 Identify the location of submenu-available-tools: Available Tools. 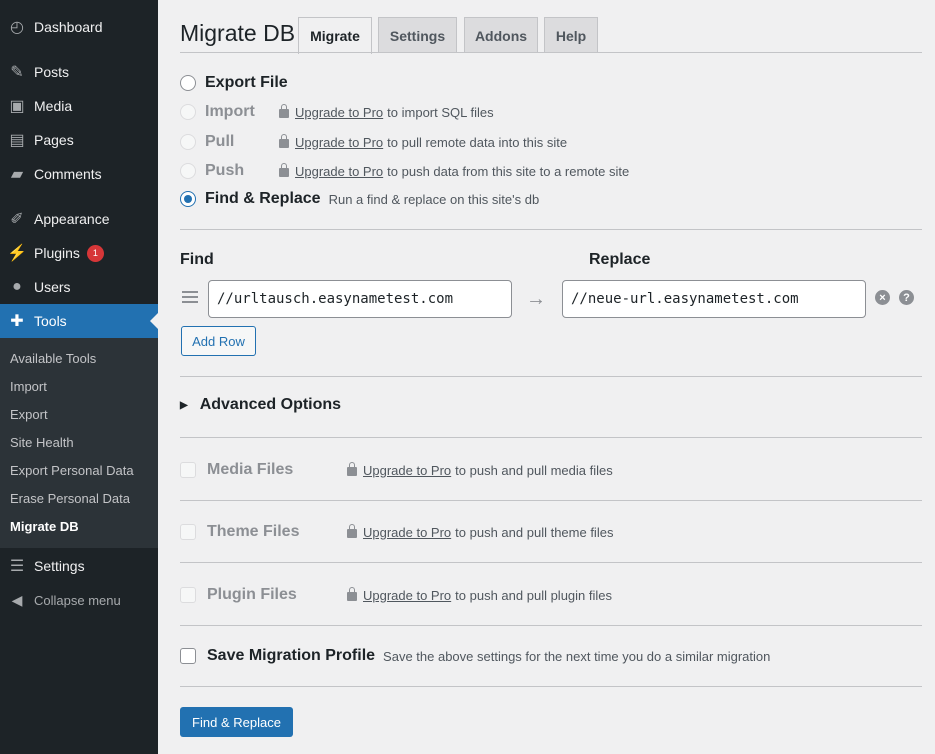
(53, 359).